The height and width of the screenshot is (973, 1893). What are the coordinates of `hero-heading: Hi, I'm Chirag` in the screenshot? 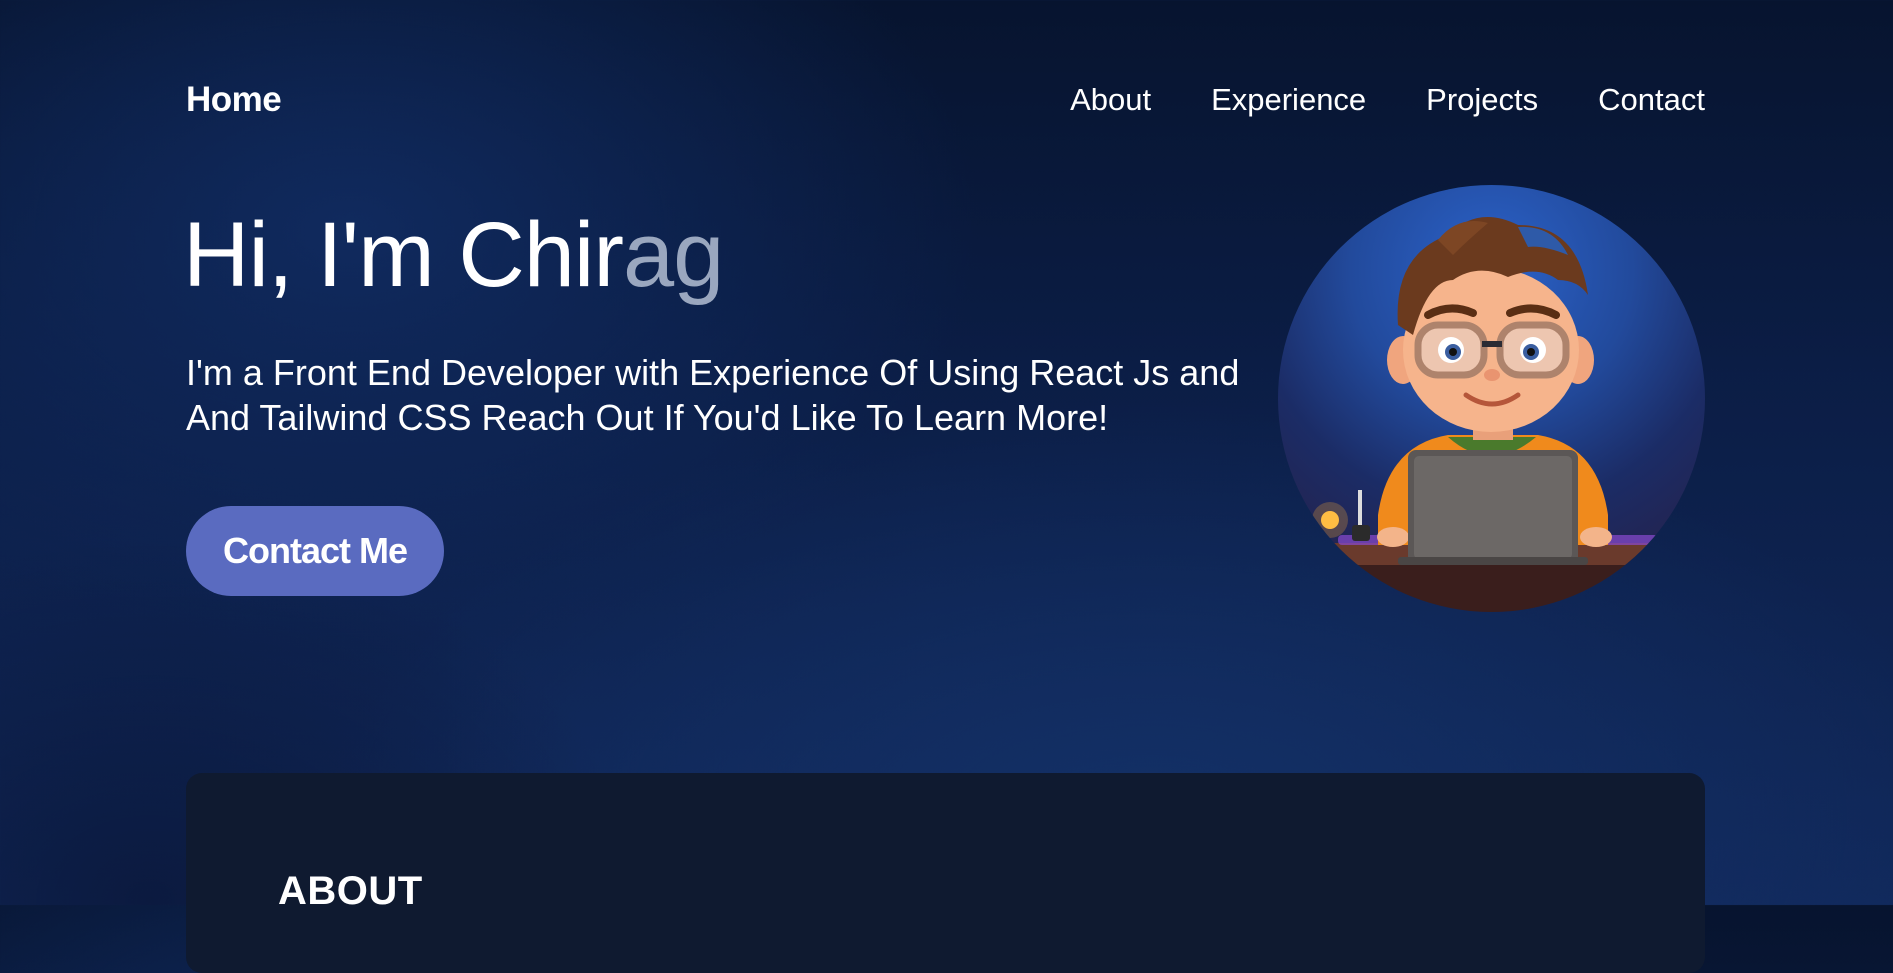 It's located at (453, 255).